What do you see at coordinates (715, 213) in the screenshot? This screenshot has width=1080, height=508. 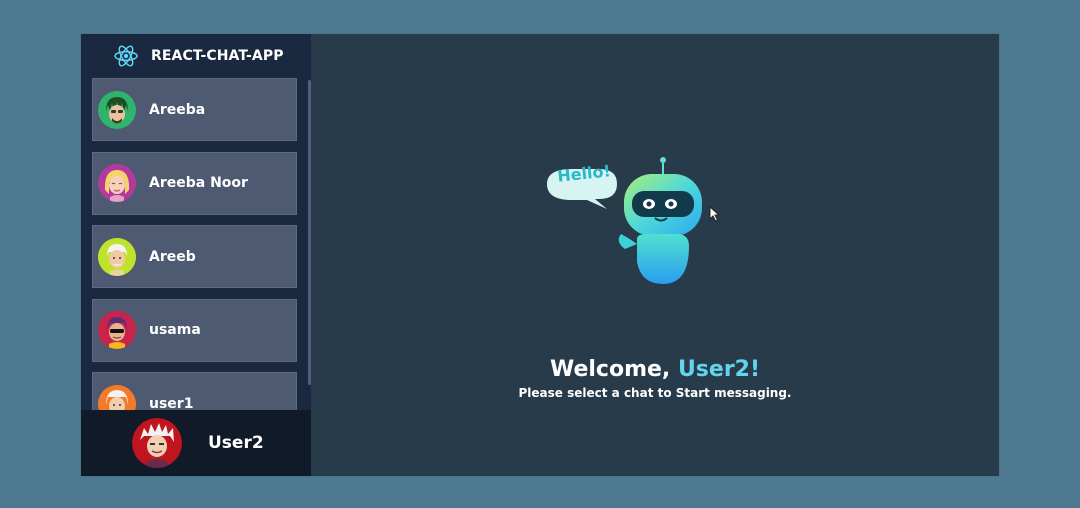 I see `mouse-pointer-icon` at bounding box center [715, 213].